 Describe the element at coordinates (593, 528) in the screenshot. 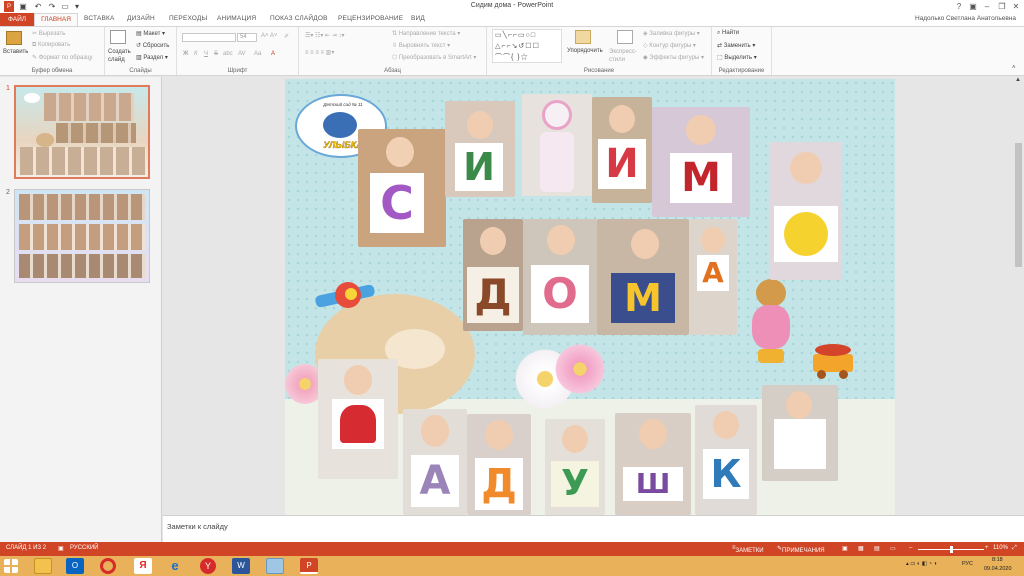

I see `notes-pane: Заметки к слайду` at that location.